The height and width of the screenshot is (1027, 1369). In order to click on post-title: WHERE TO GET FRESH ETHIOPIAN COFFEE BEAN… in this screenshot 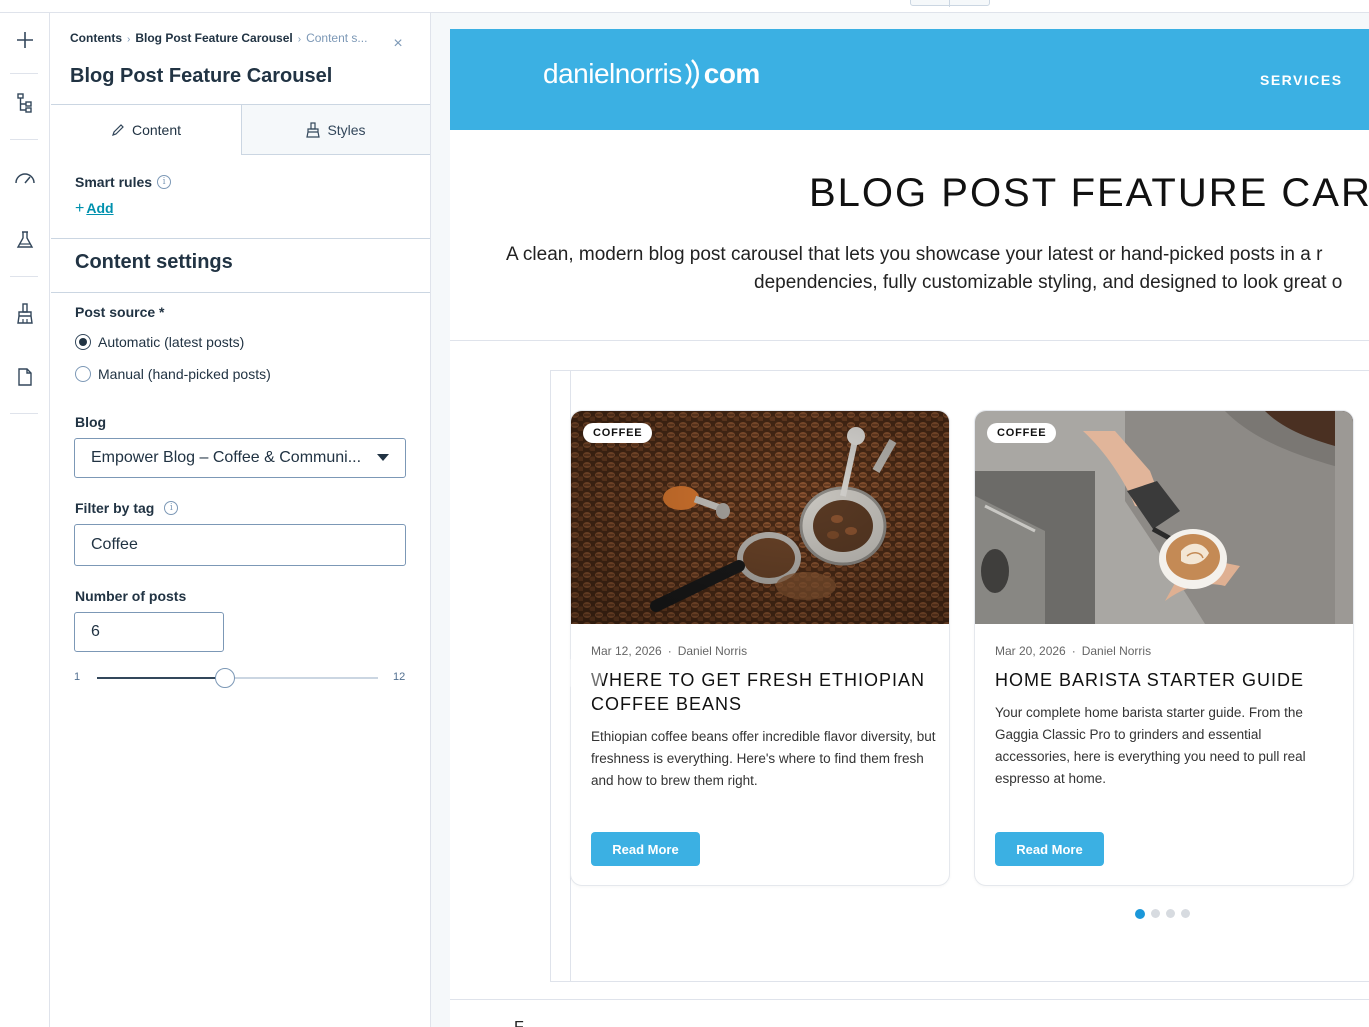, I will do `click(763, 692)`.